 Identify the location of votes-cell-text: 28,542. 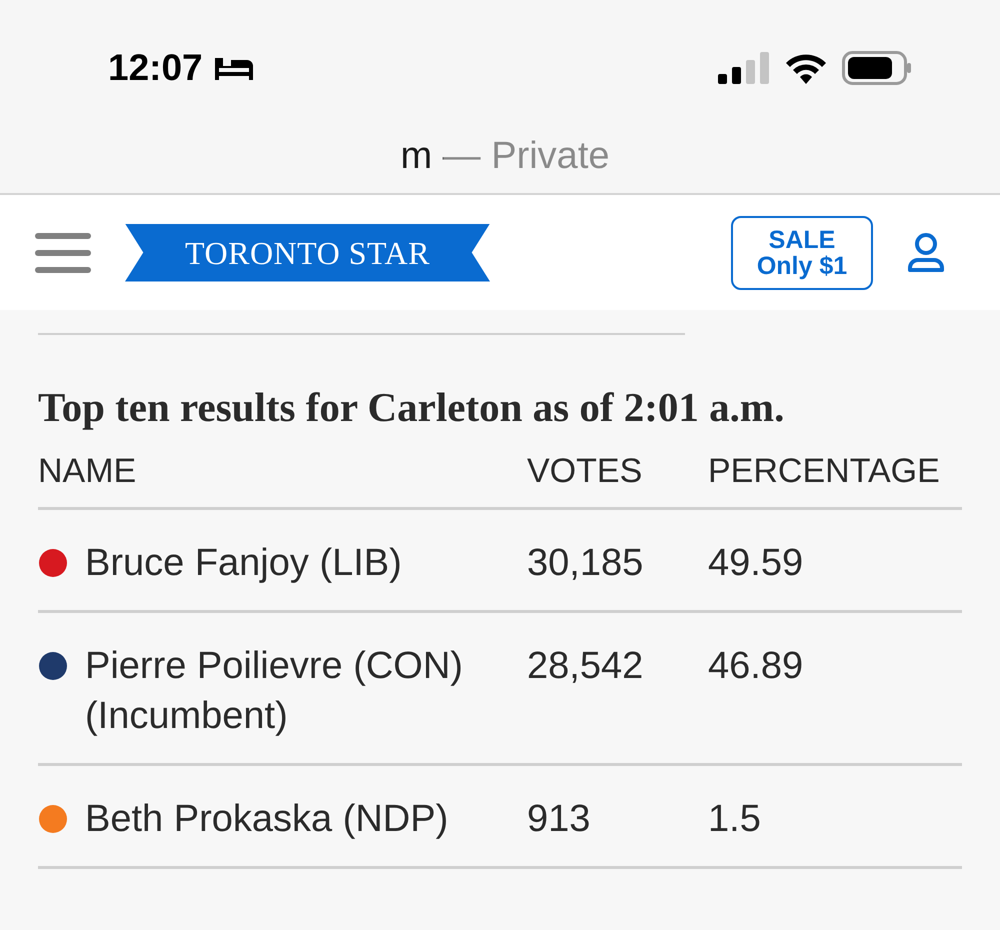
(585, 666).